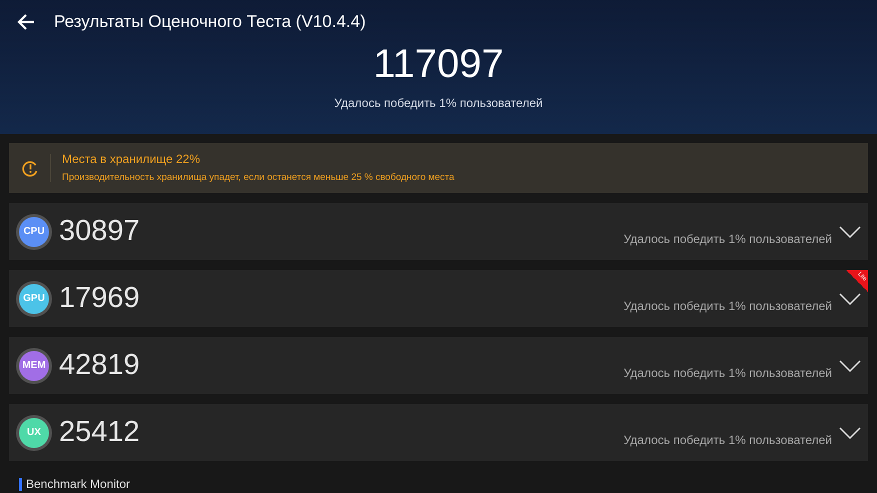  What do you see at coordinates (26, 22) in the screenshot?
I see `back-button` at bounding box center [26, 22].